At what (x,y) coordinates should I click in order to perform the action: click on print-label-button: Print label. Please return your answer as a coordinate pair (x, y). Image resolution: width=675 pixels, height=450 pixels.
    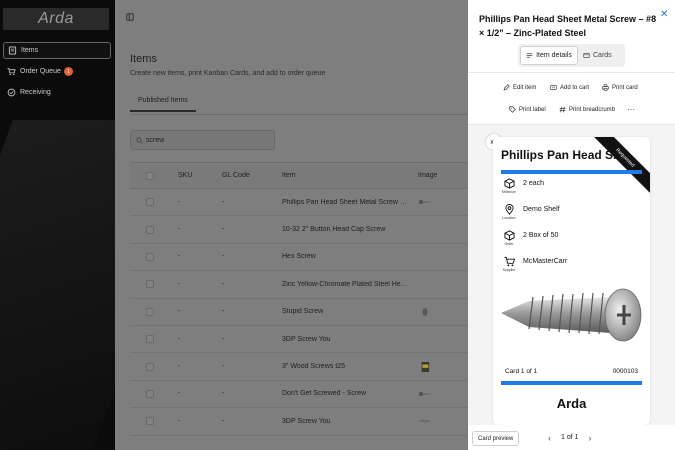
    Looking at the image, I should click on (527, 109).